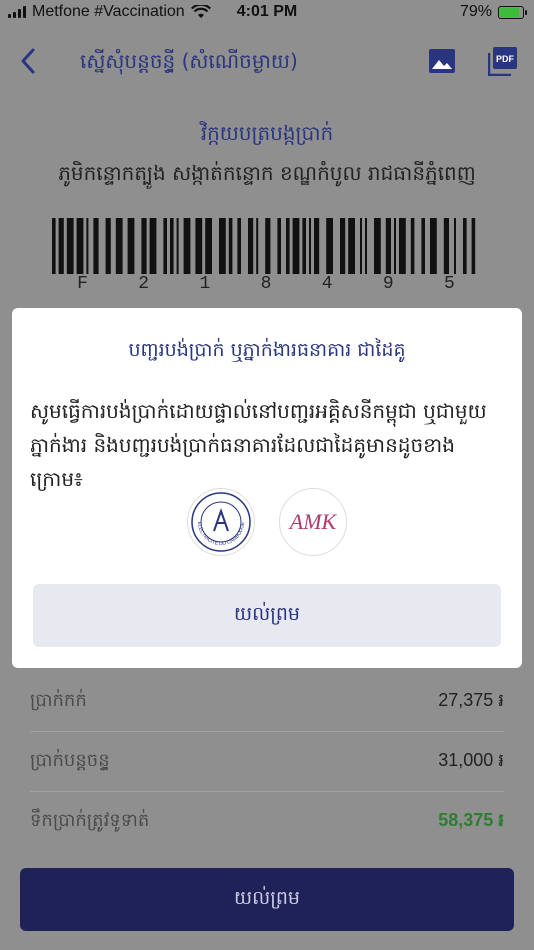  I want to click on pdf-icon: PDF, so click(503, 61).